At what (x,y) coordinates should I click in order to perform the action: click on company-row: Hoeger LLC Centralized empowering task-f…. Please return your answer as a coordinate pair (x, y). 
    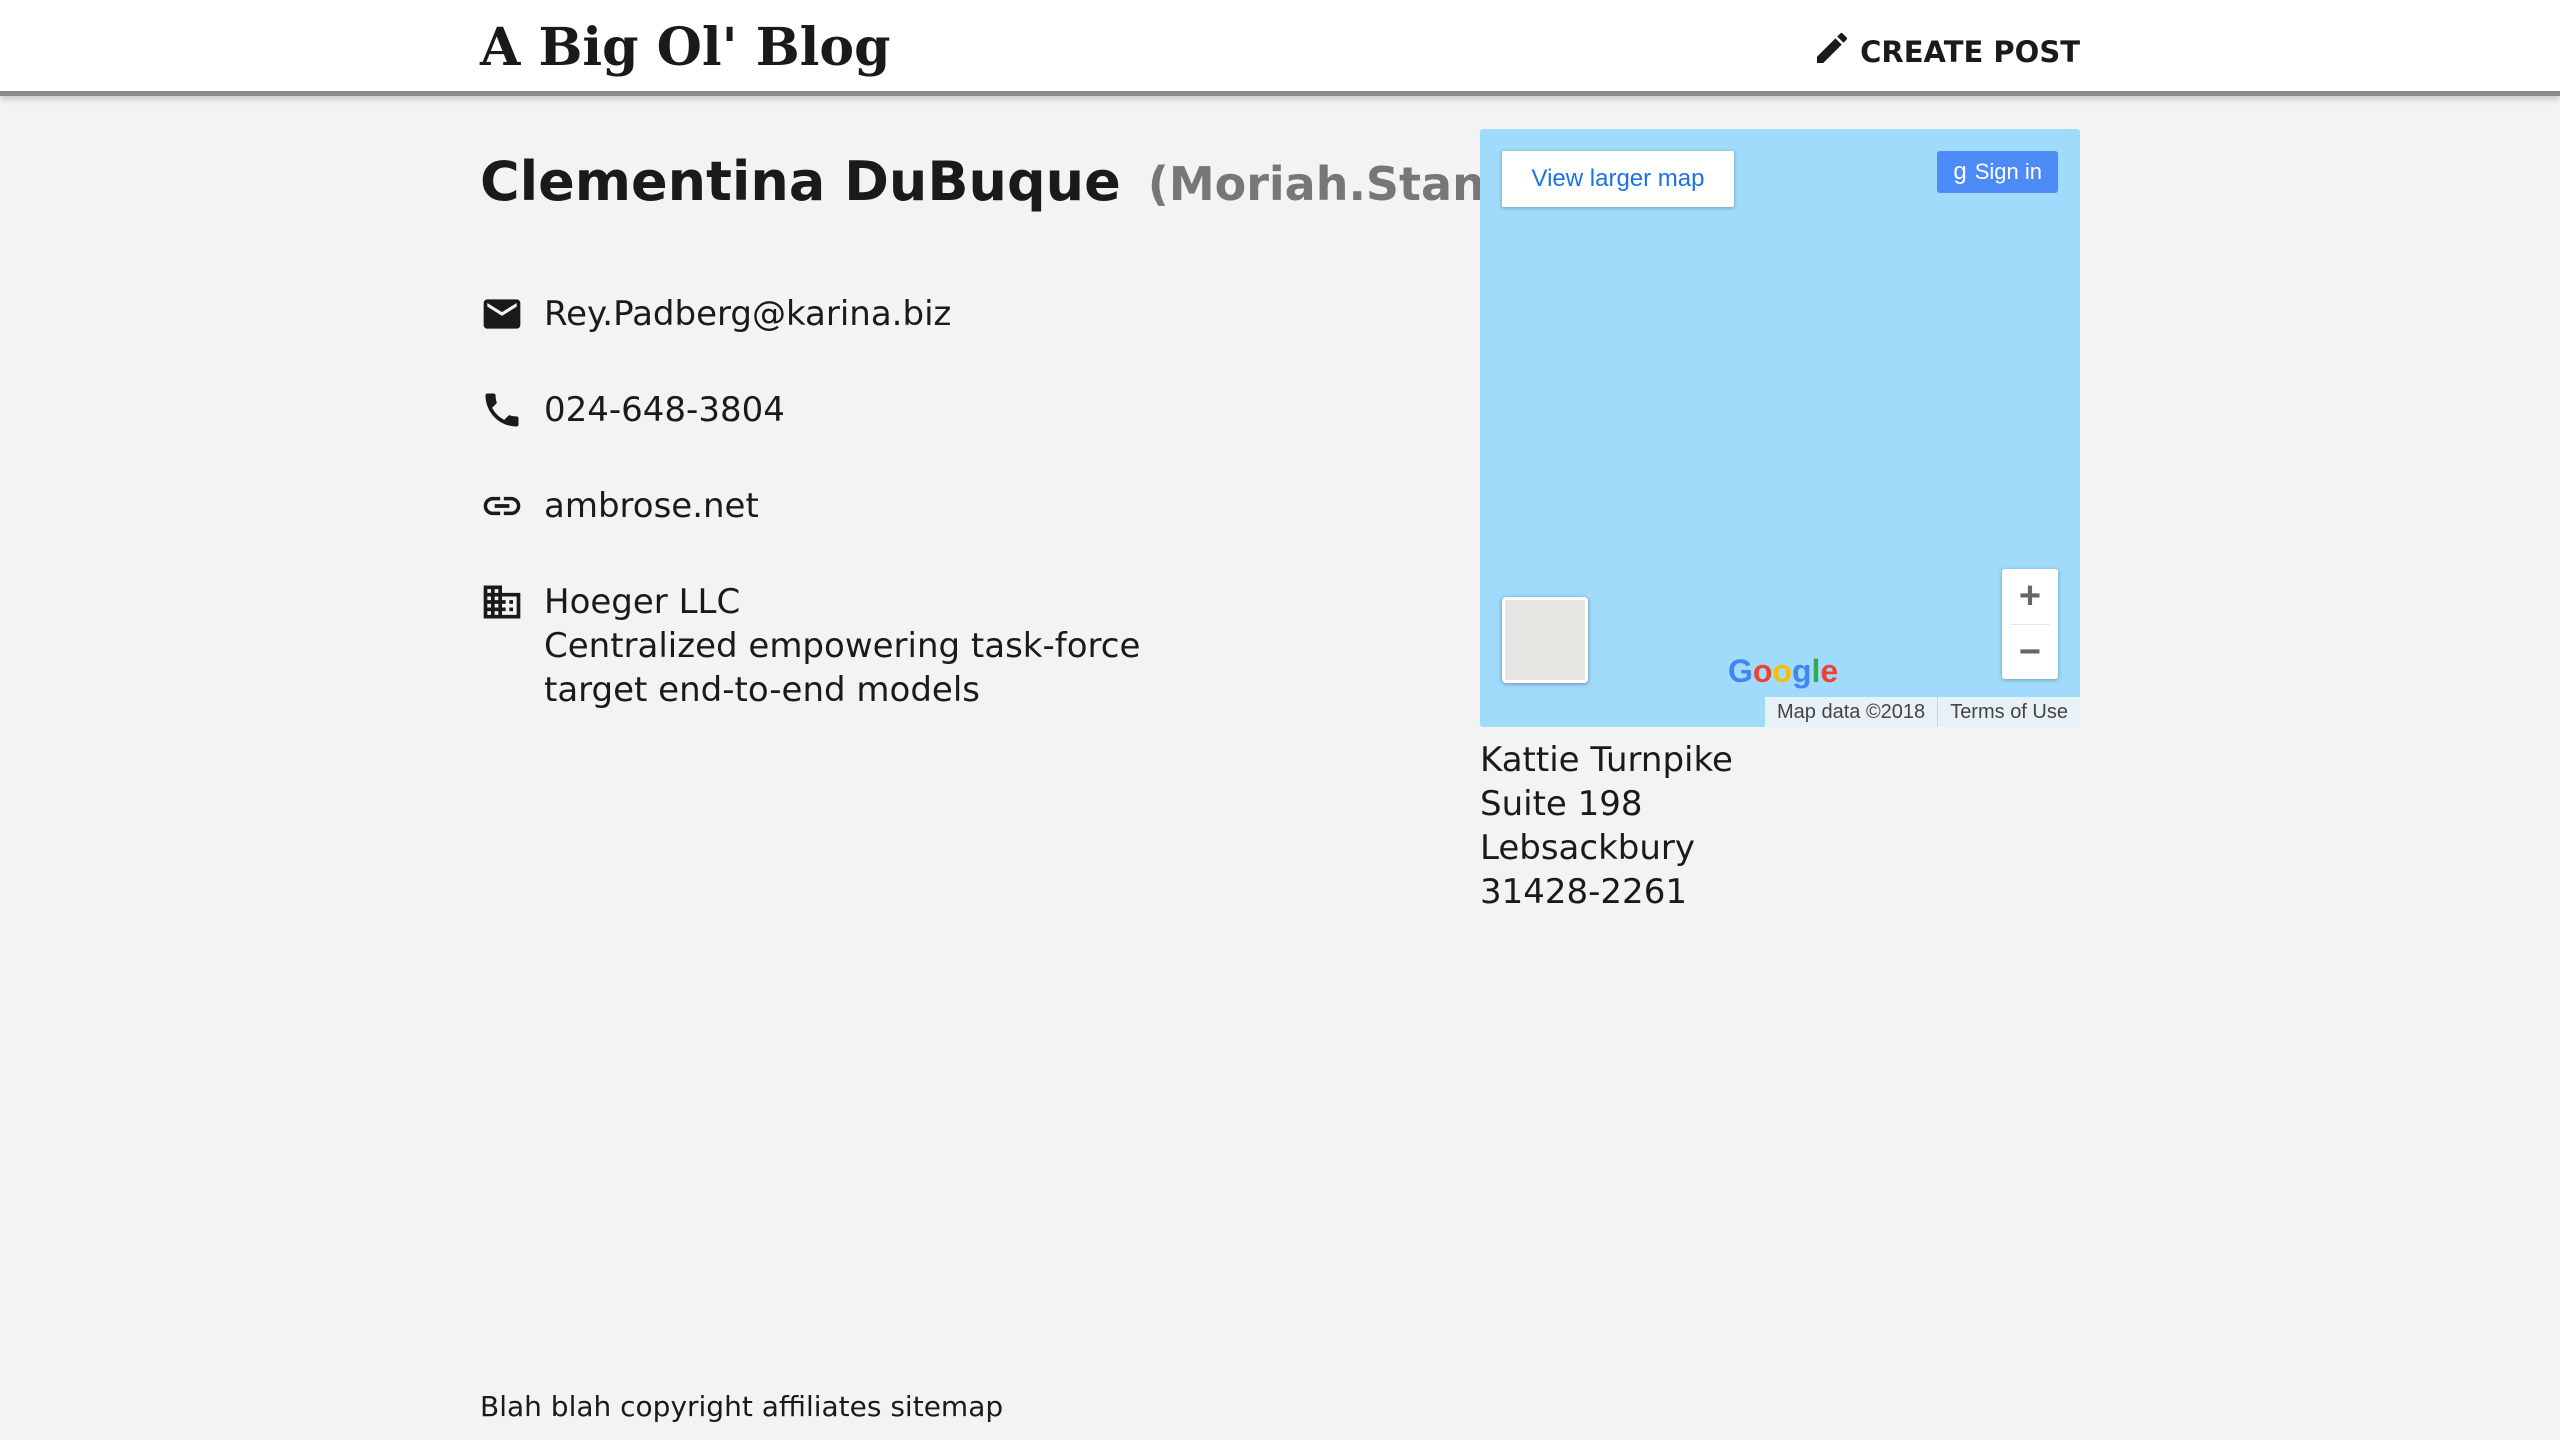
    Looking at the image, I should click on (810, 646).